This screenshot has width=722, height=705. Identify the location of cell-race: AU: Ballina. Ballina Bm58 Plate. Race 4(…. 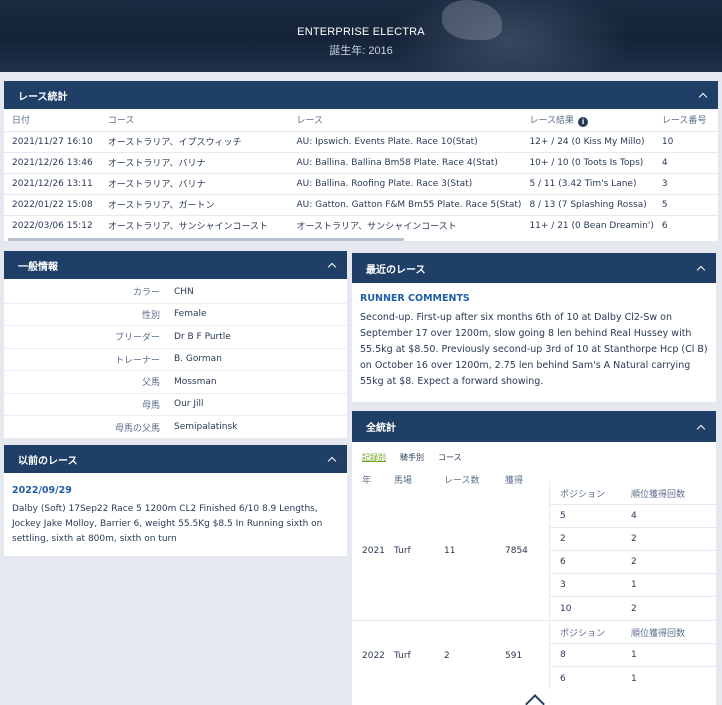
(405, 162).